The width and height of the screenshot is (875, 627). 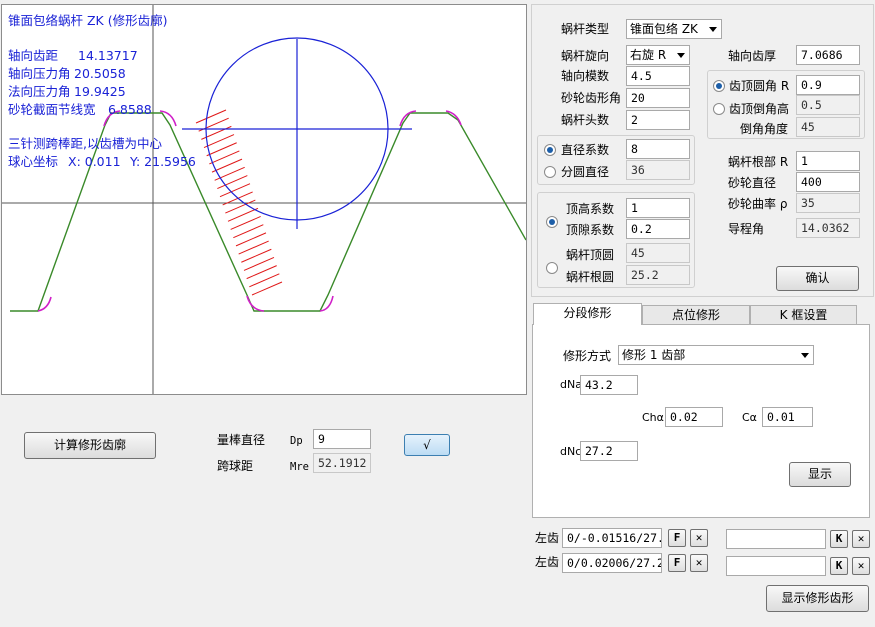 What do you see at coordinates (658, 208) in the screenshot?
I see `addendum-input: 1` at bounding box center [658, 208].